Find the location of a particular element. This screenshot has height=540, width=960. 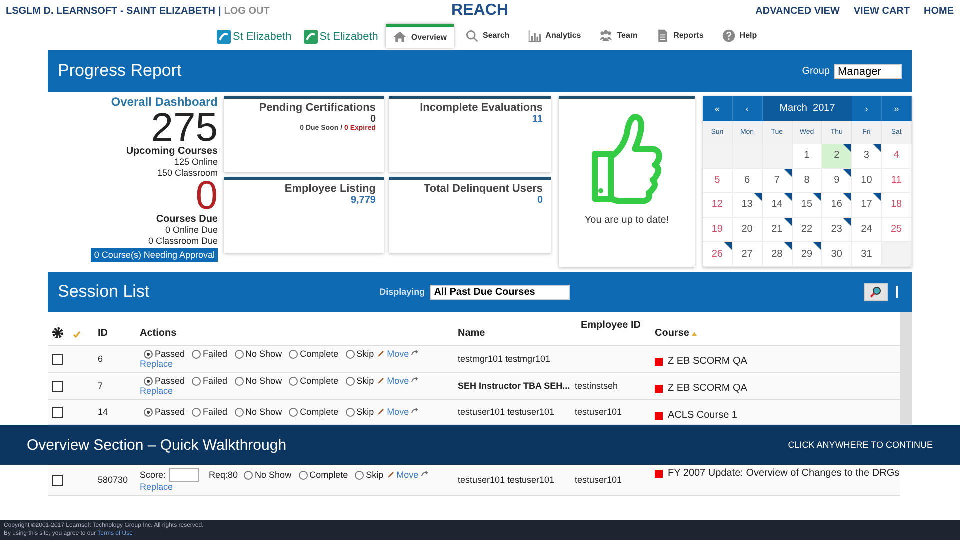

help-icon is located at coordinates (729, 35).